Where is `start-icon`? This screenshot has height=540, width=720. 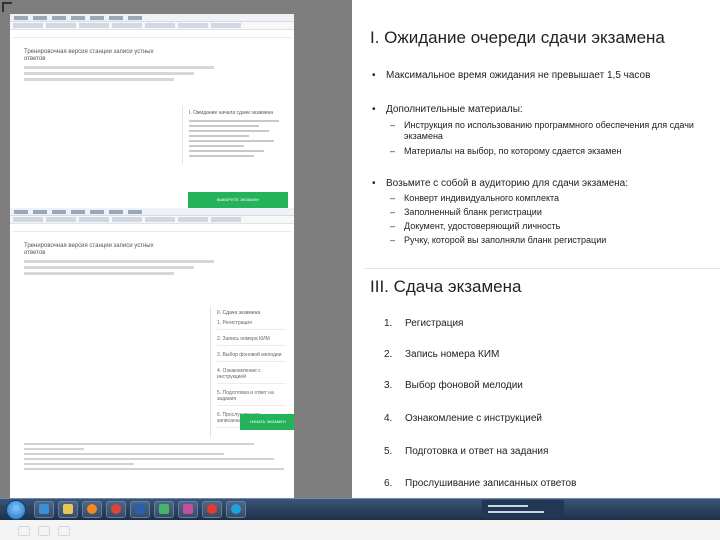
start-icon is located at coordinates (16, 510).